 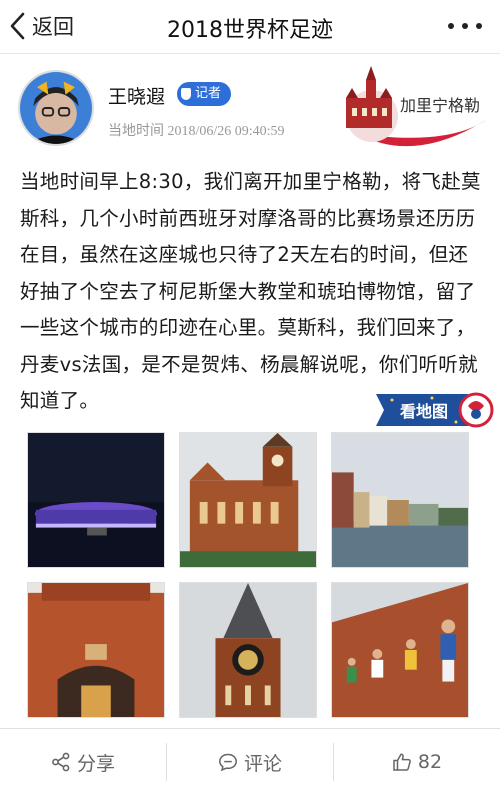 What do you see at coordinates (424, 411) in the screenshot?
I see `view-map-label: 看地图` at bounding box center [424, 411].